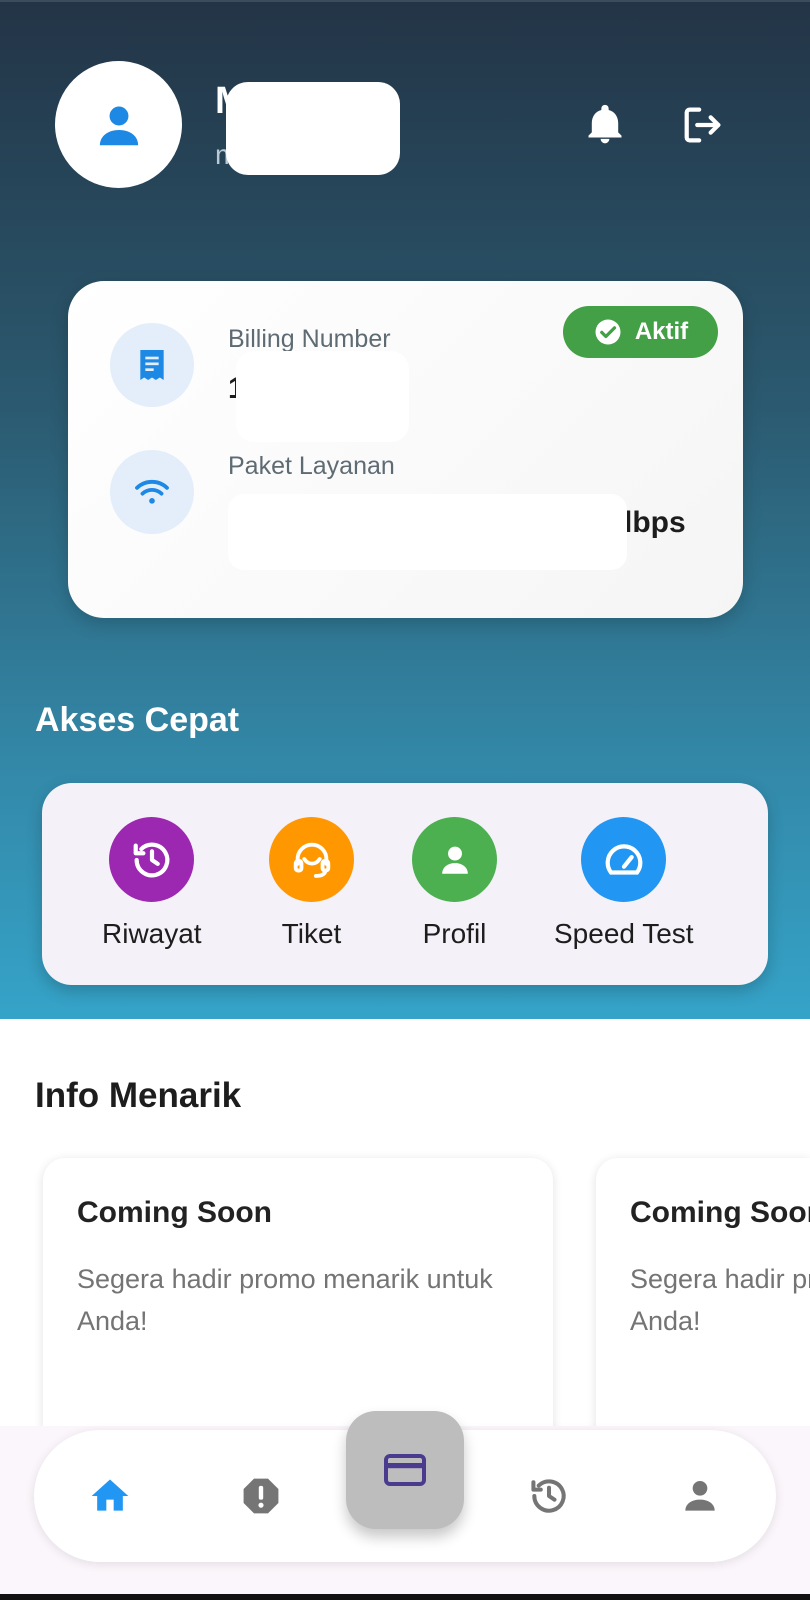 The height and width of the screenshot is (1600, 810). I want to click on nav-home, so click(110, 1496).